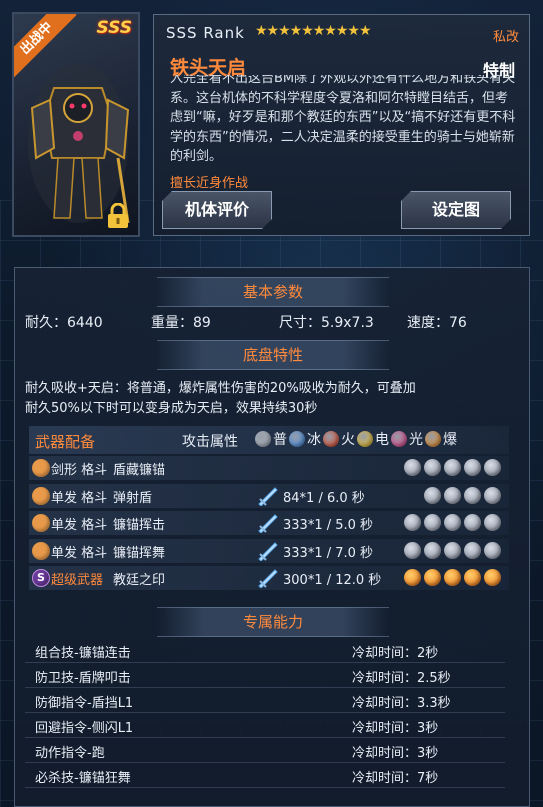 Image resolution: width=543 pixels, height=807 pixels. I want to click on rank-stars: ★★★★★★★★★★, so click(313, 31).